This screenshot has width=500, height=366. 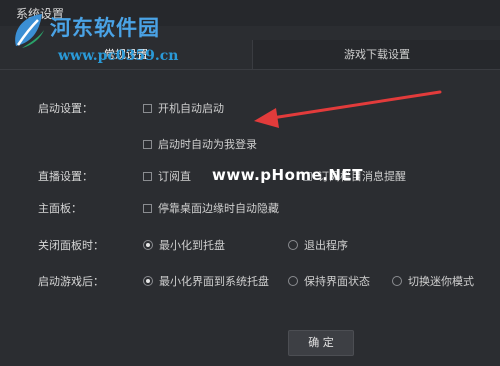 What do you see at coordinates (118, 56) in the screenshot?
I see `logo-url: www.pc0359.cn` at bounding box center [118, 56].